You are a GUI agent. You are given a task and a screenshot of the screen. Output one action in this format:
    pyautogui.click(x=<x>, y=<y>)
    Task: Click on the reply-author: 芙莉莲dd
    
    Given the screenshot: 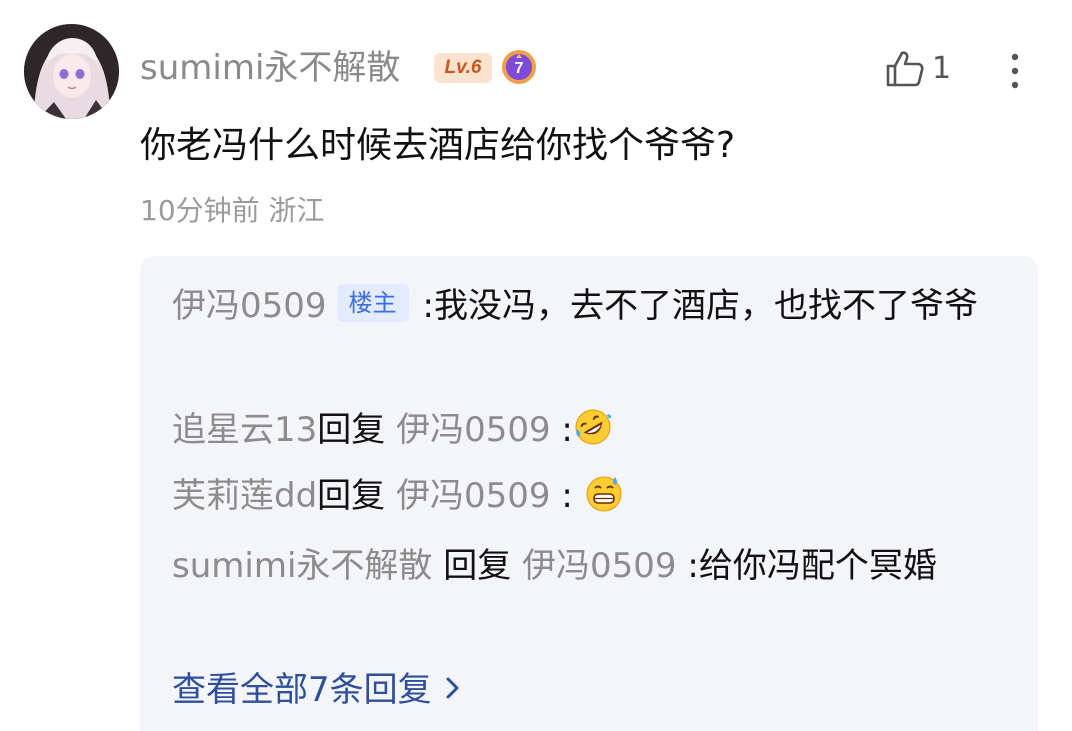 What is the action you would take?
    pyautogui.click(x=244, y=496)
    